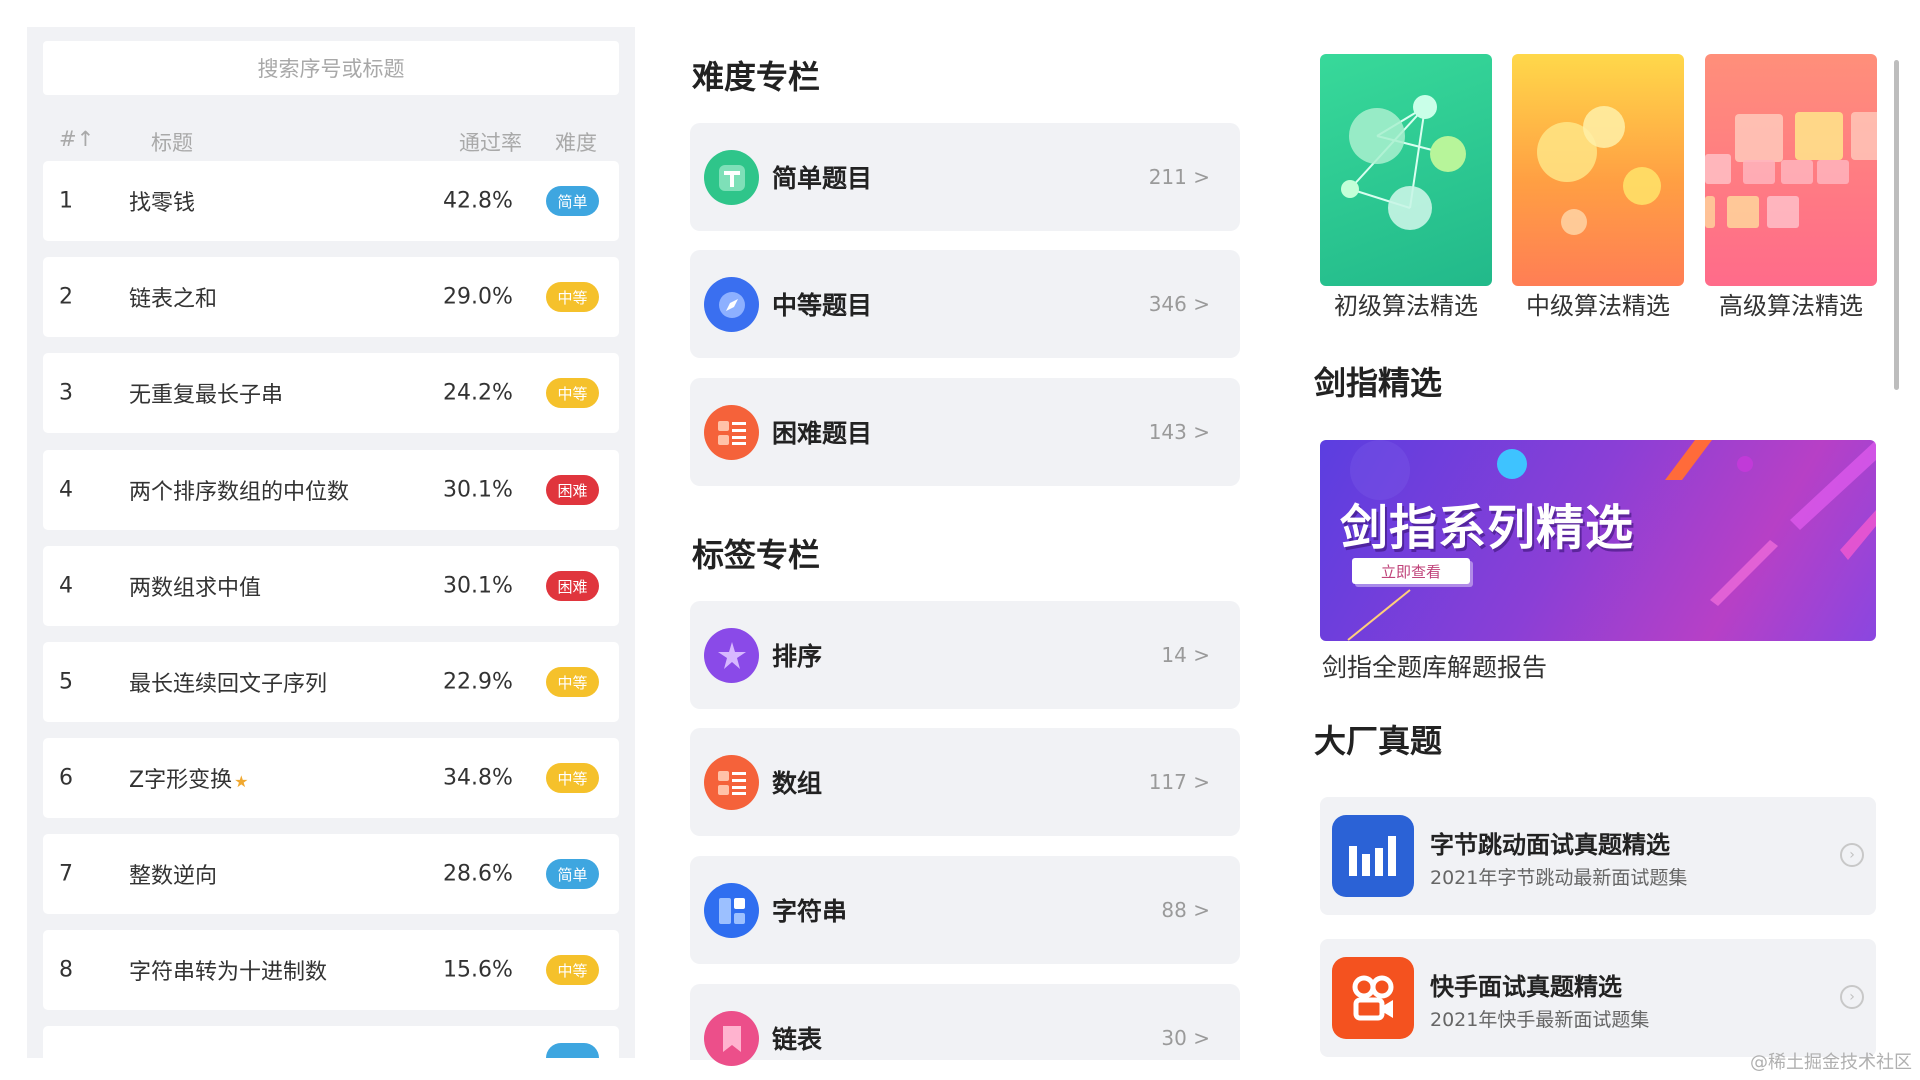 Image resolution: width=1920 pixels, height=1080 pixels. Describe the element at coordinates (1896, 225) in the screenshot. I see `scrollbar` at that location.